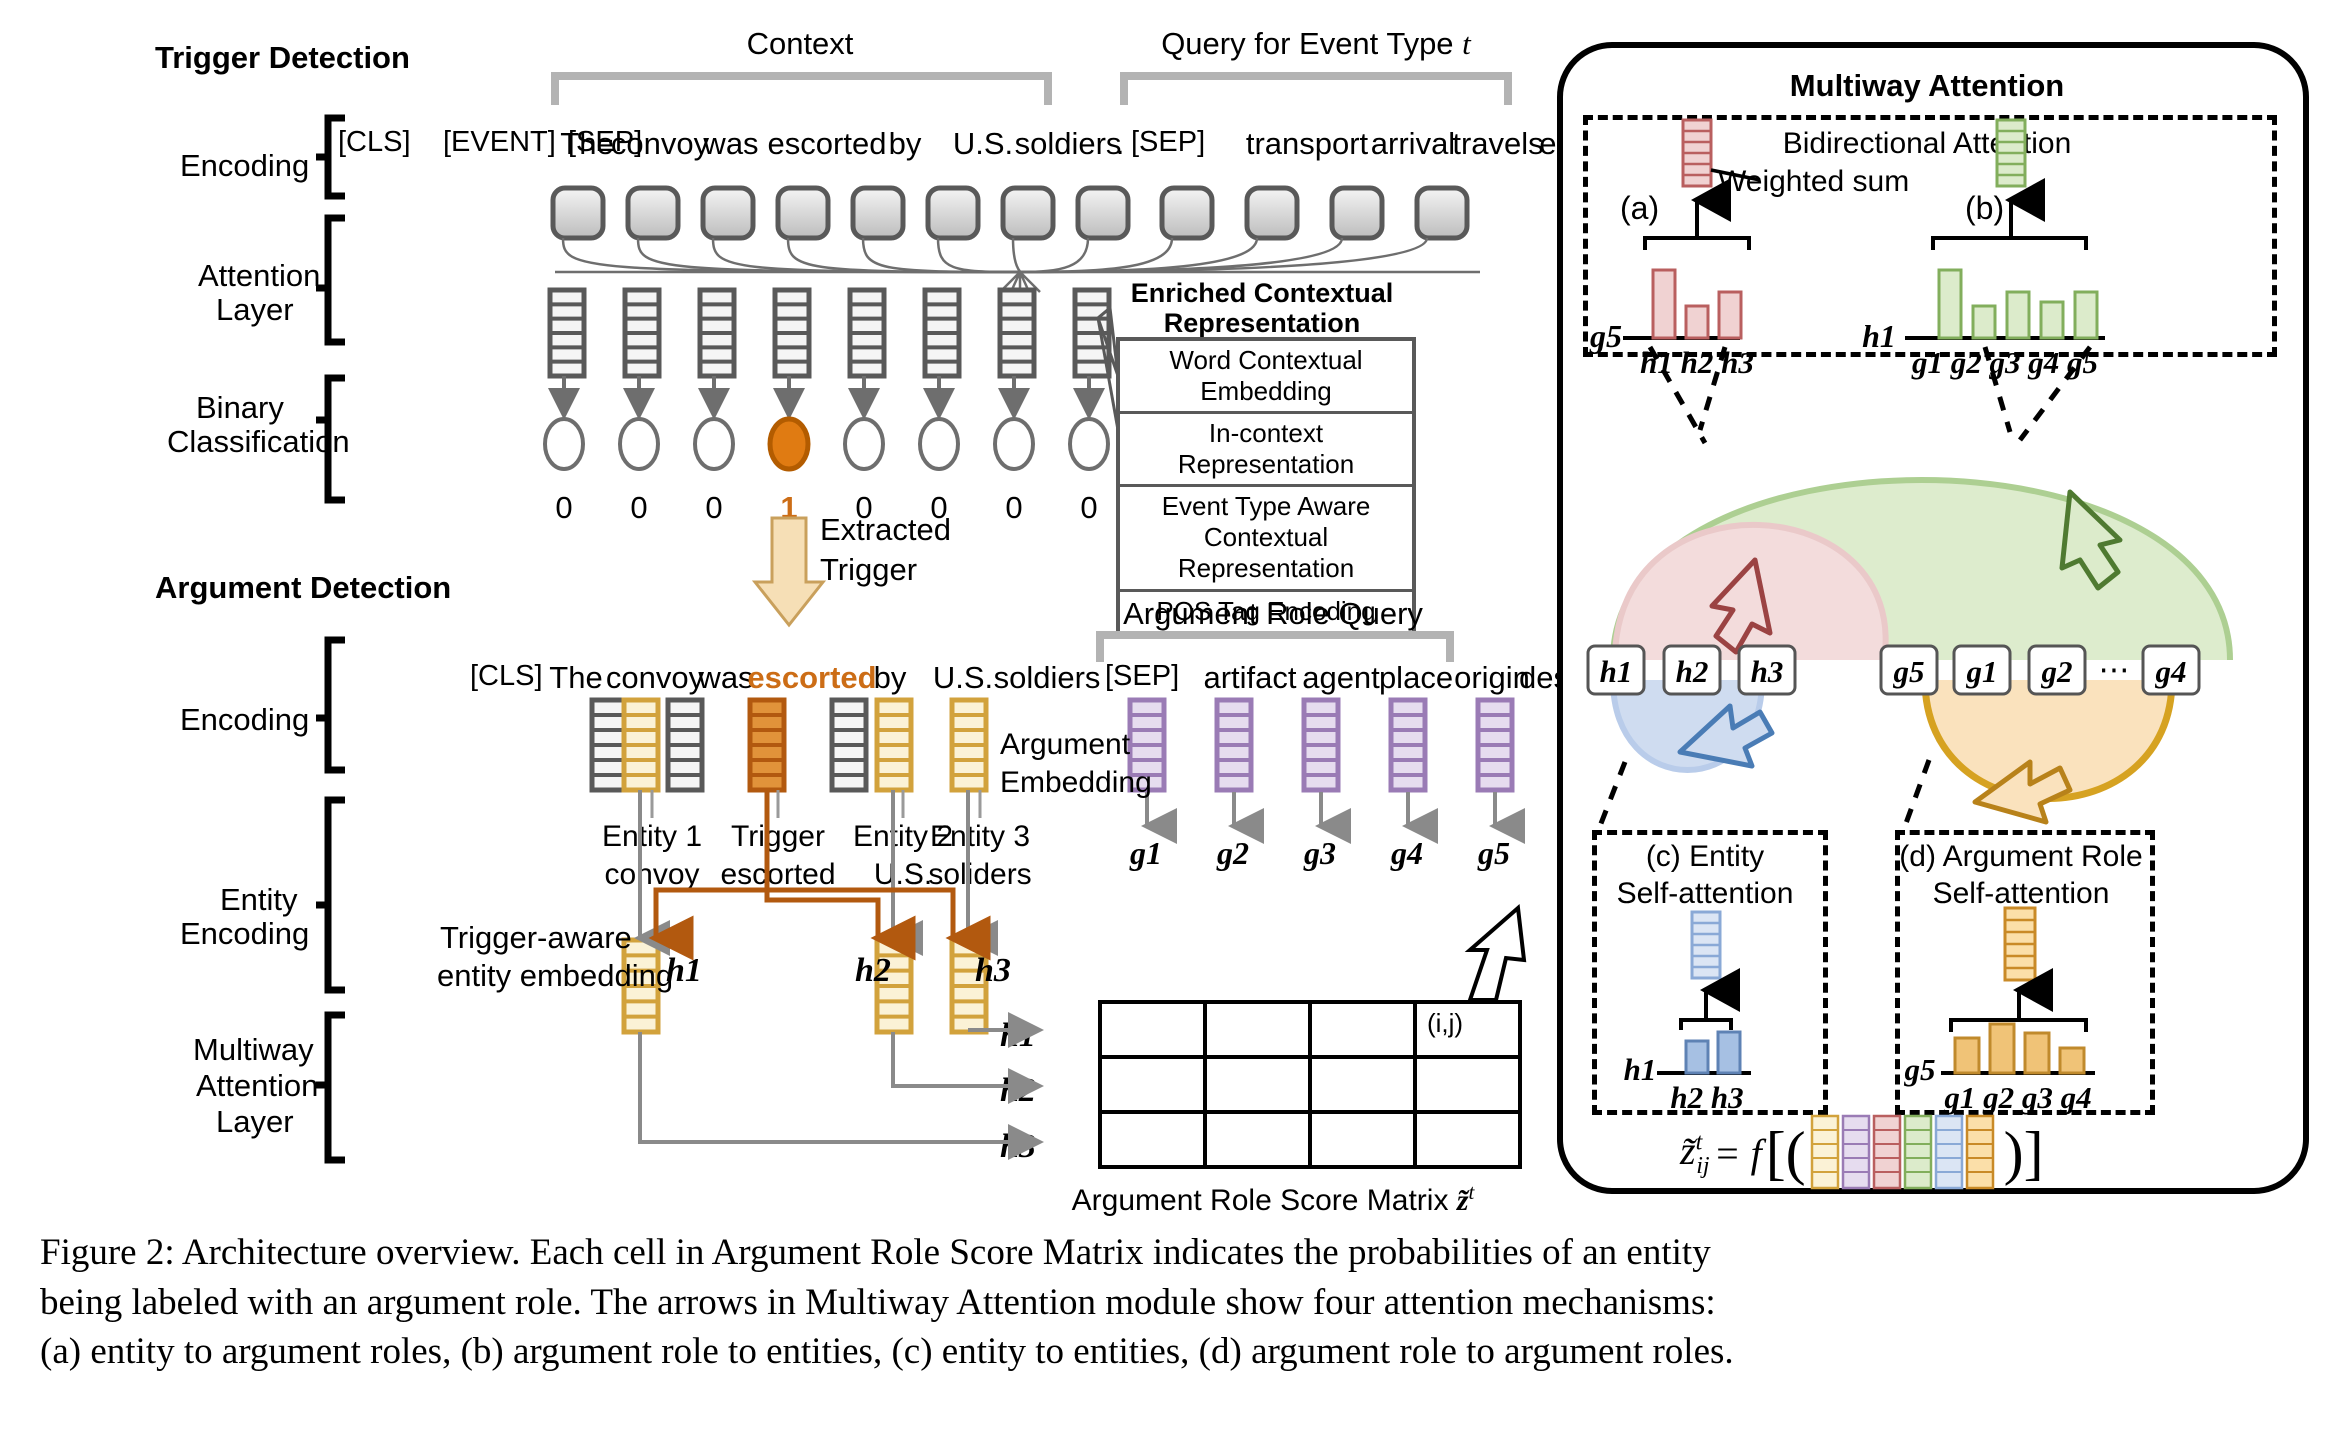 The image size is (2332, 1434). I want to click on formula-brackets-open: [(, so click(1785, 1152).